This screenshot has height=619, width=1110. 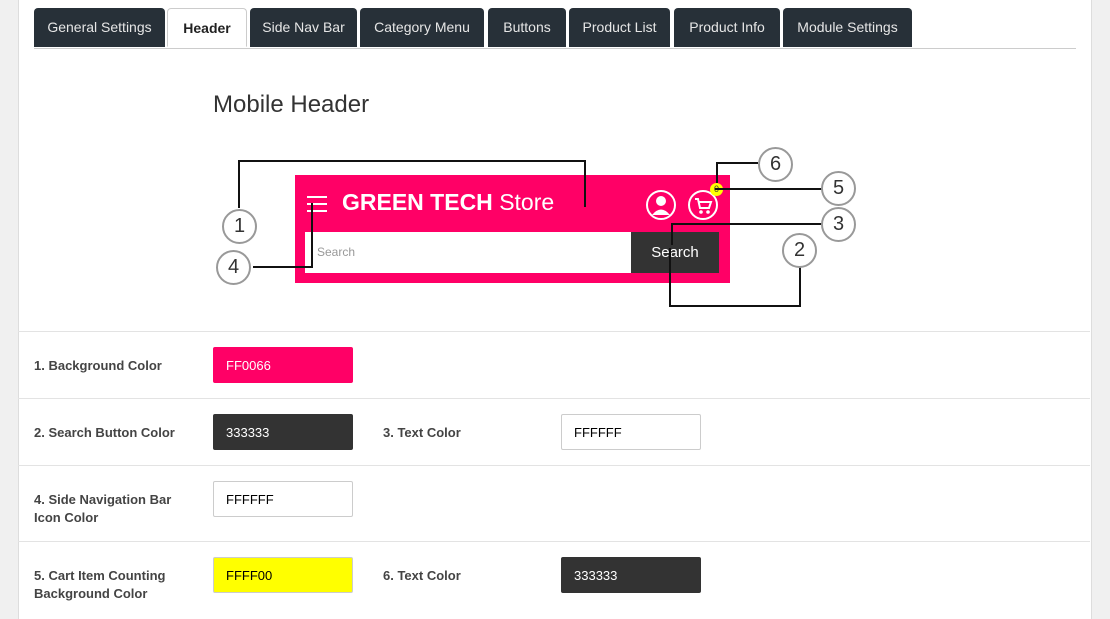 I want to click on side-nav-icon-color-input, so click(x=283, y=499).